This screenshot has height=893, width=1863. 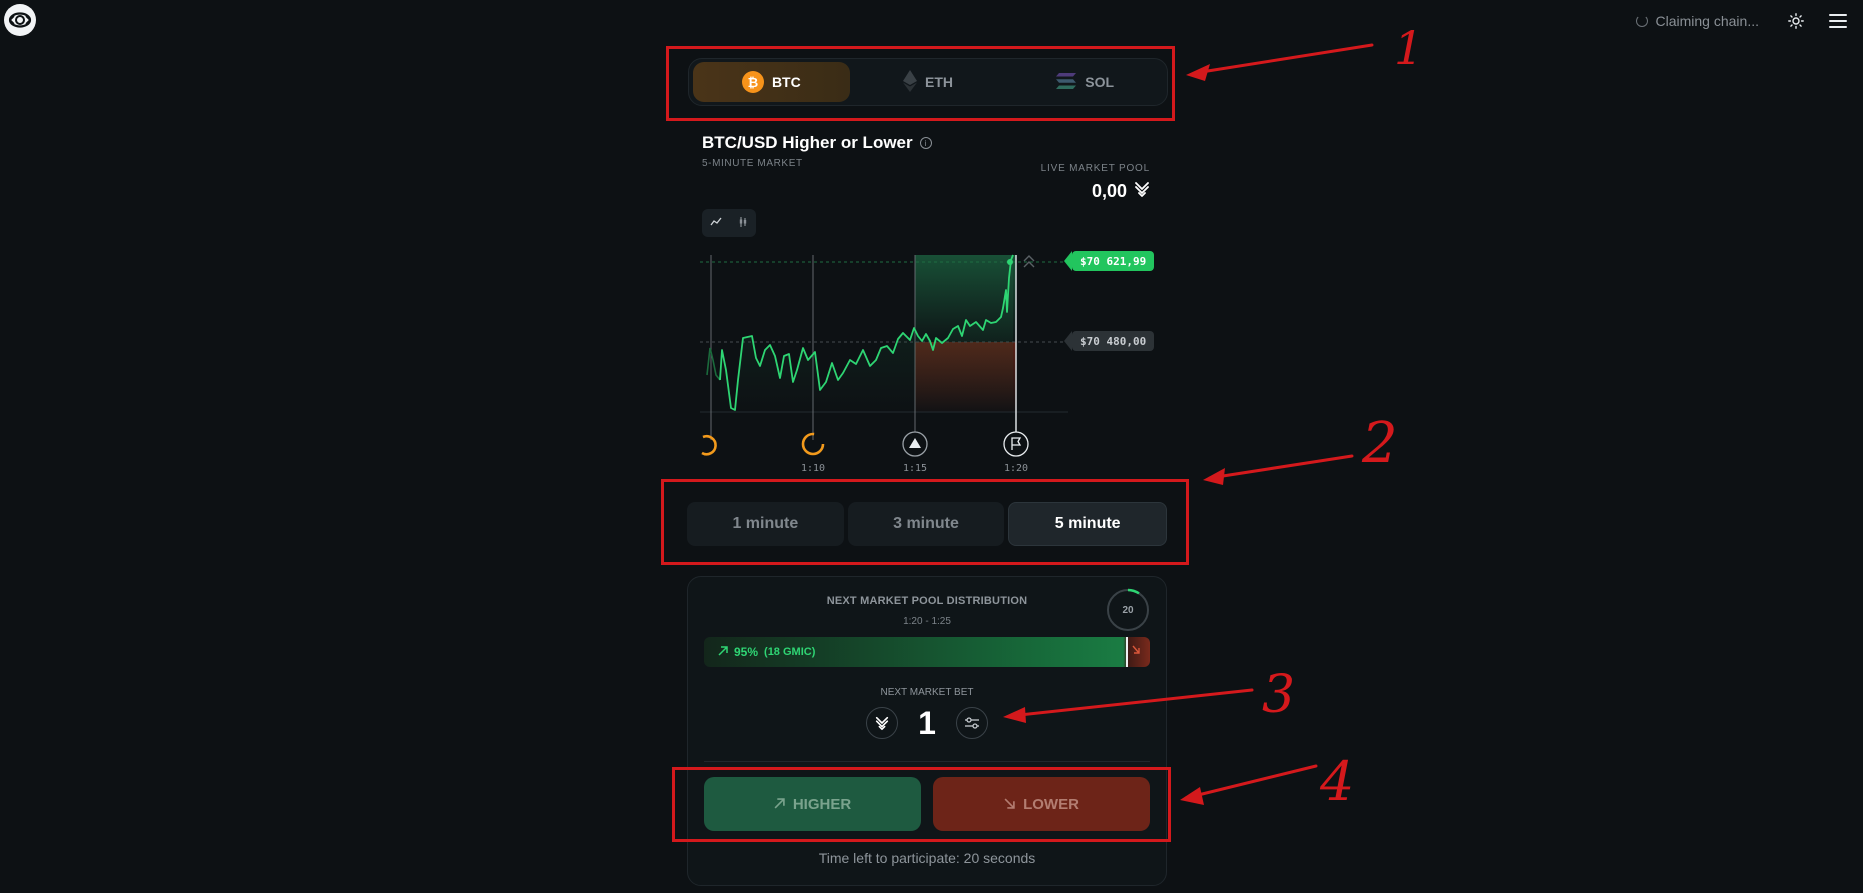 What do you see at coordinates (1051, 804) in the screenshot?
I see `lower-label: LOWER` at bounding box center [1051, 804].